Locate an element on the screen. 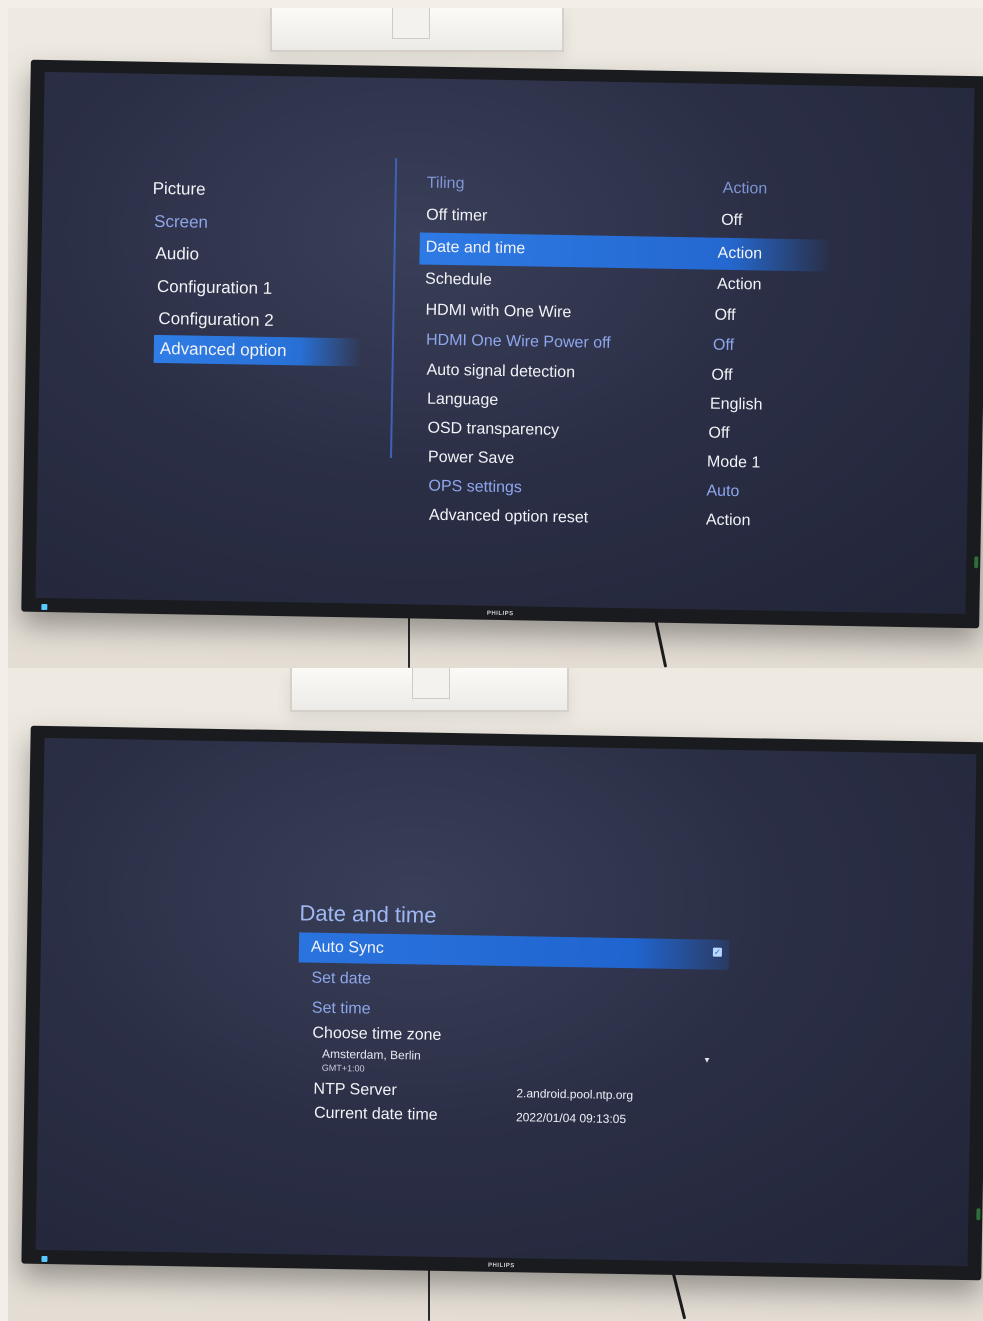  page-title: Date and time is located at coordinates (368, 914).